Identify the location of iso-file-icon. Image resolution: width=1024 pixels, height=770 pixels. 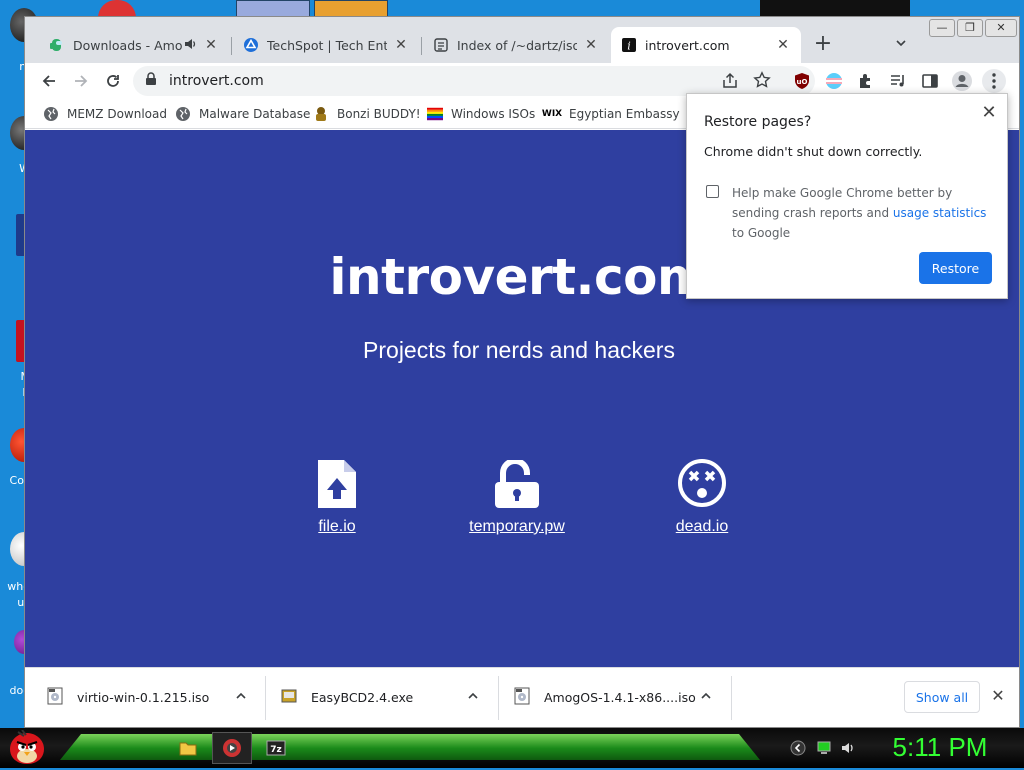
(55, 697).